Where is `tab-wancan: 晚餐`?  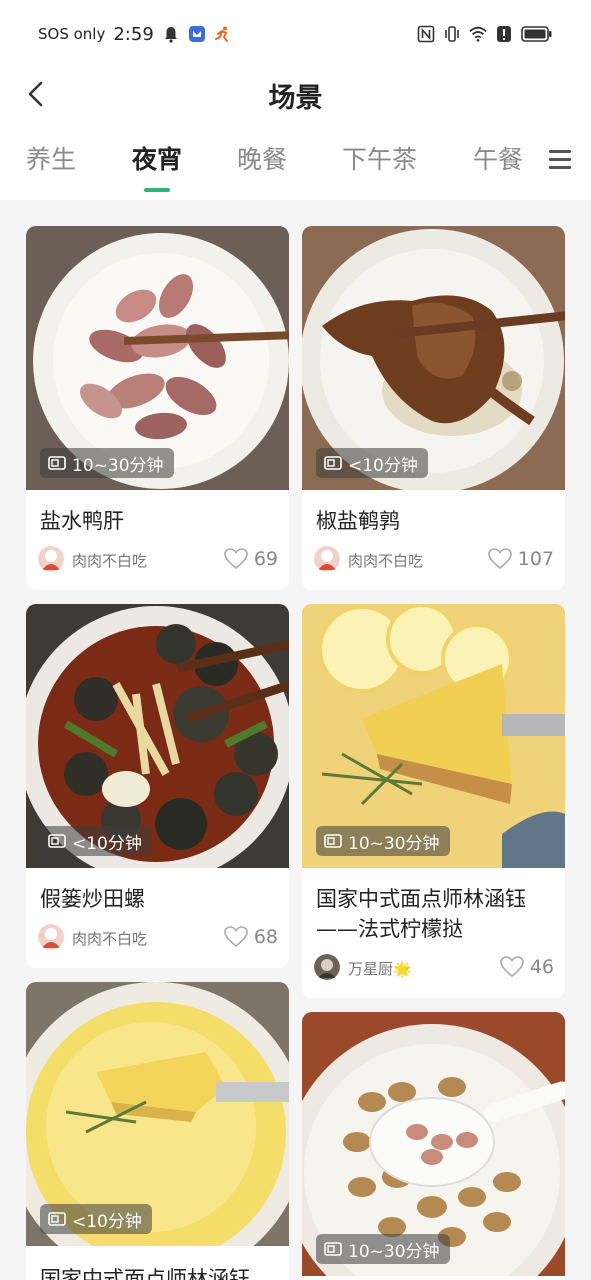
tab-wancan: 晚餐 is located at coordinates (262, 158).